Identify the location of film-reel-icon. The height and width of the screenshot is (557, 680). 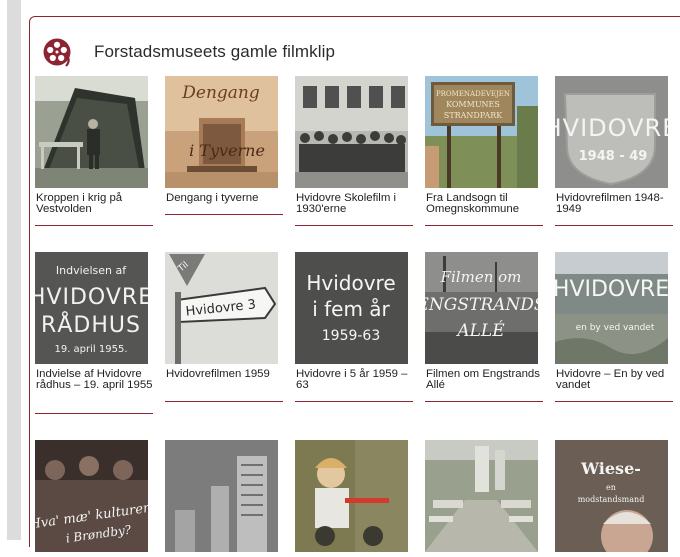
(57, 52).